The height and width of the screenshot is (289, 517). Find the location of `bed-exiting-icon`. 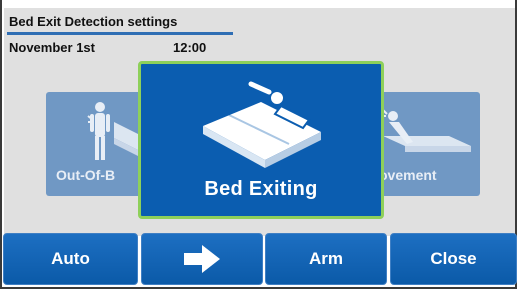

bed-exiting-icon is located at coordinates (262, 124).